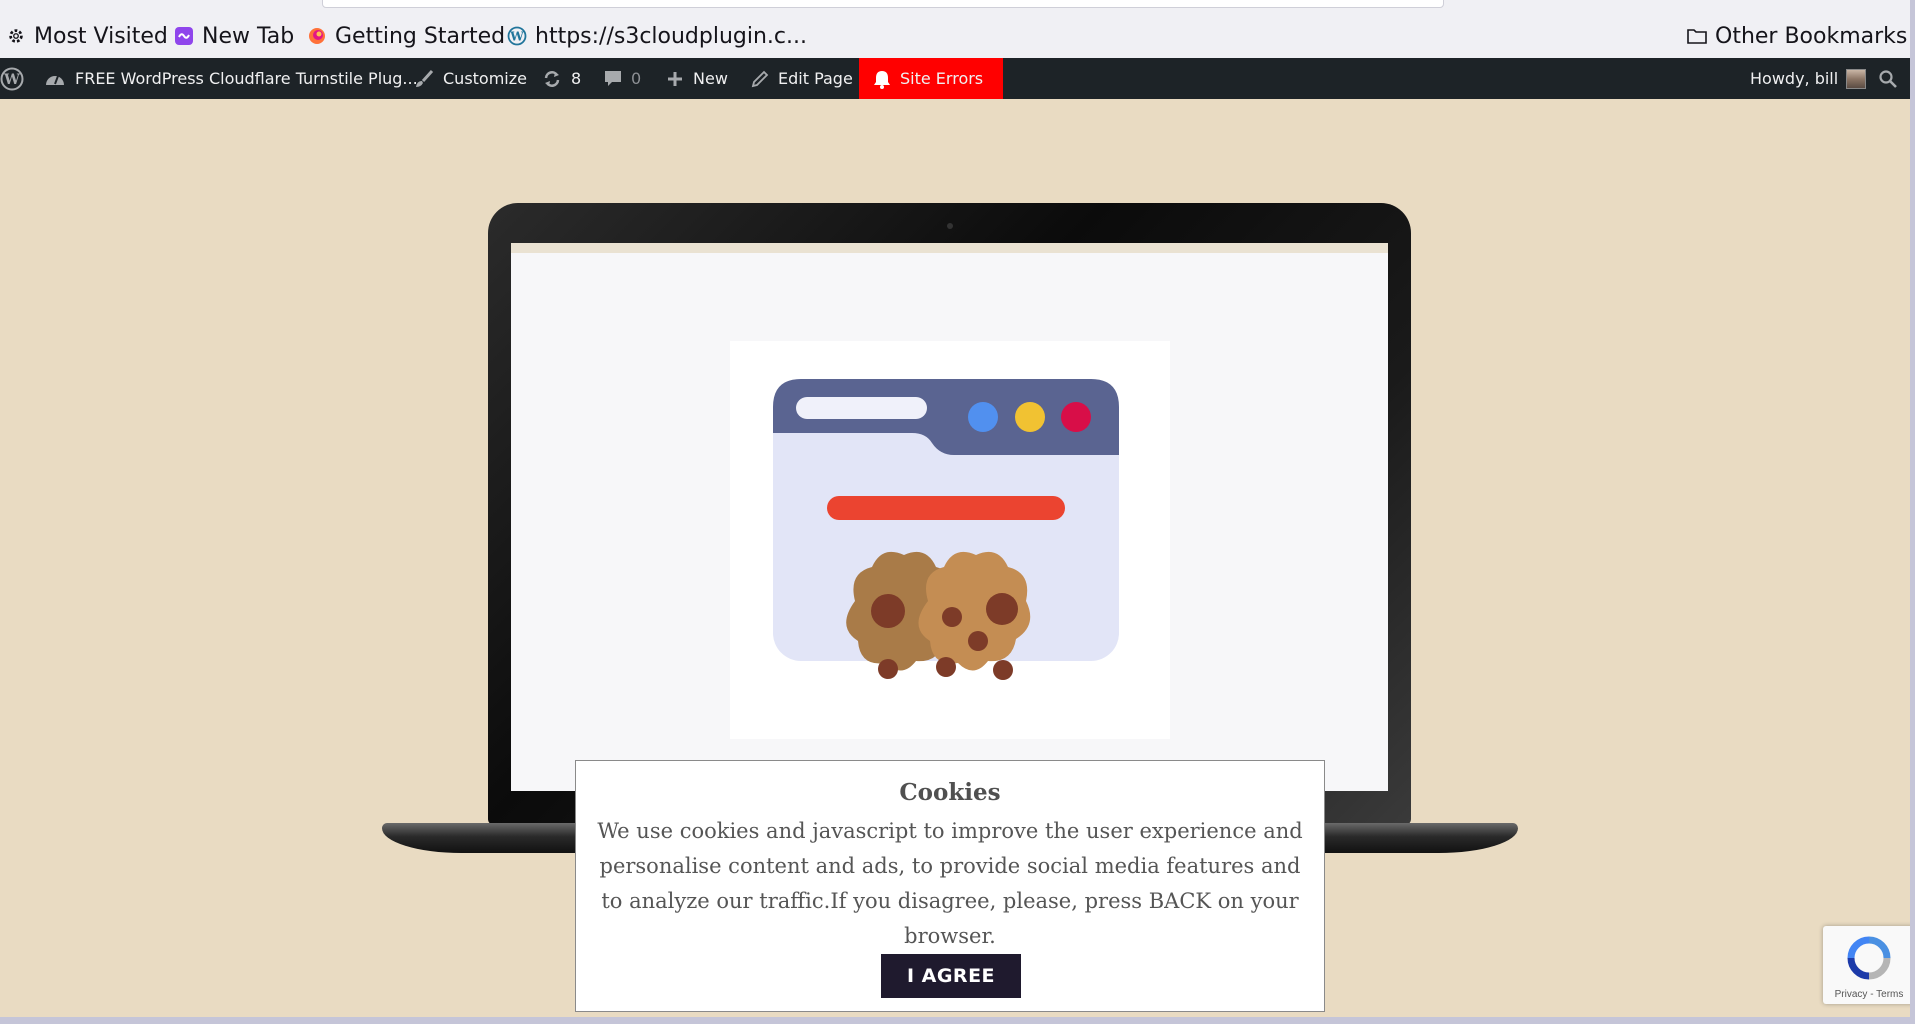  I want to click on site-errors-link: Site Errors, so click(931, 78).